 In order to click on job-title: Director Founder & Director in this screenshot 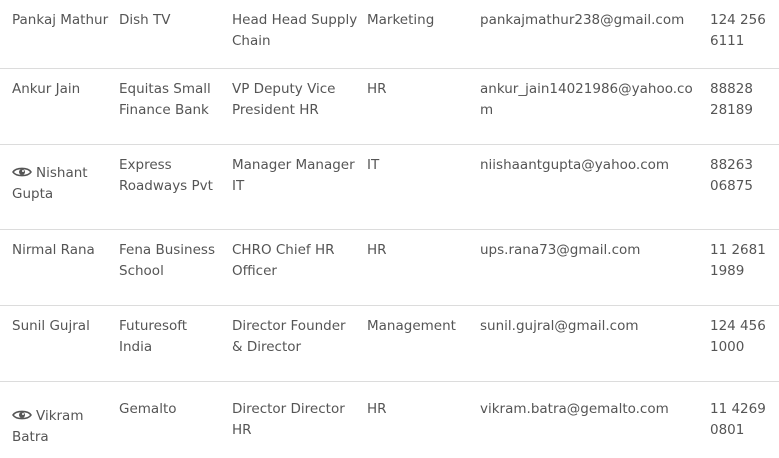, I will do `click(289, 336)`.